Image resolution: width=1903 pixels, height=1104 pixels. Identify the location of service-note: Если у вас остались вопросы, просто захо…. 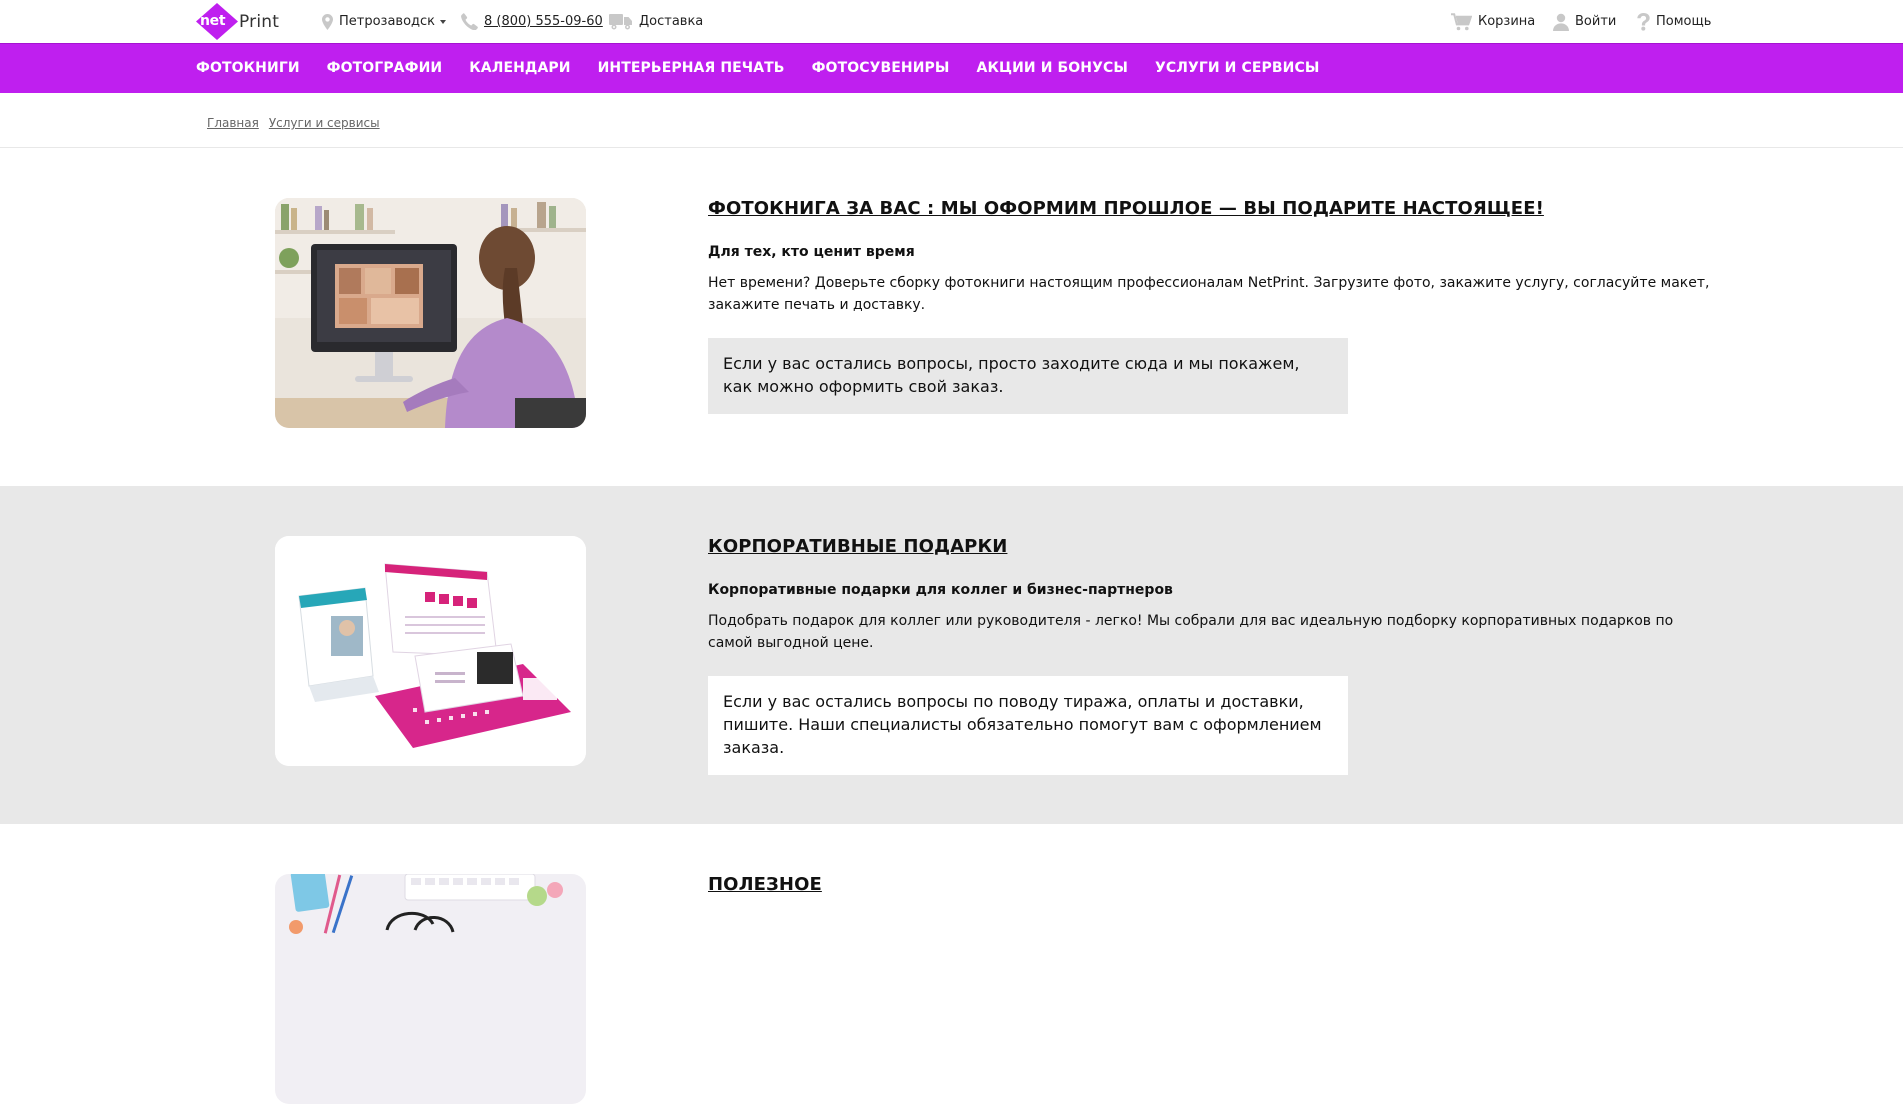
(1028, 376).